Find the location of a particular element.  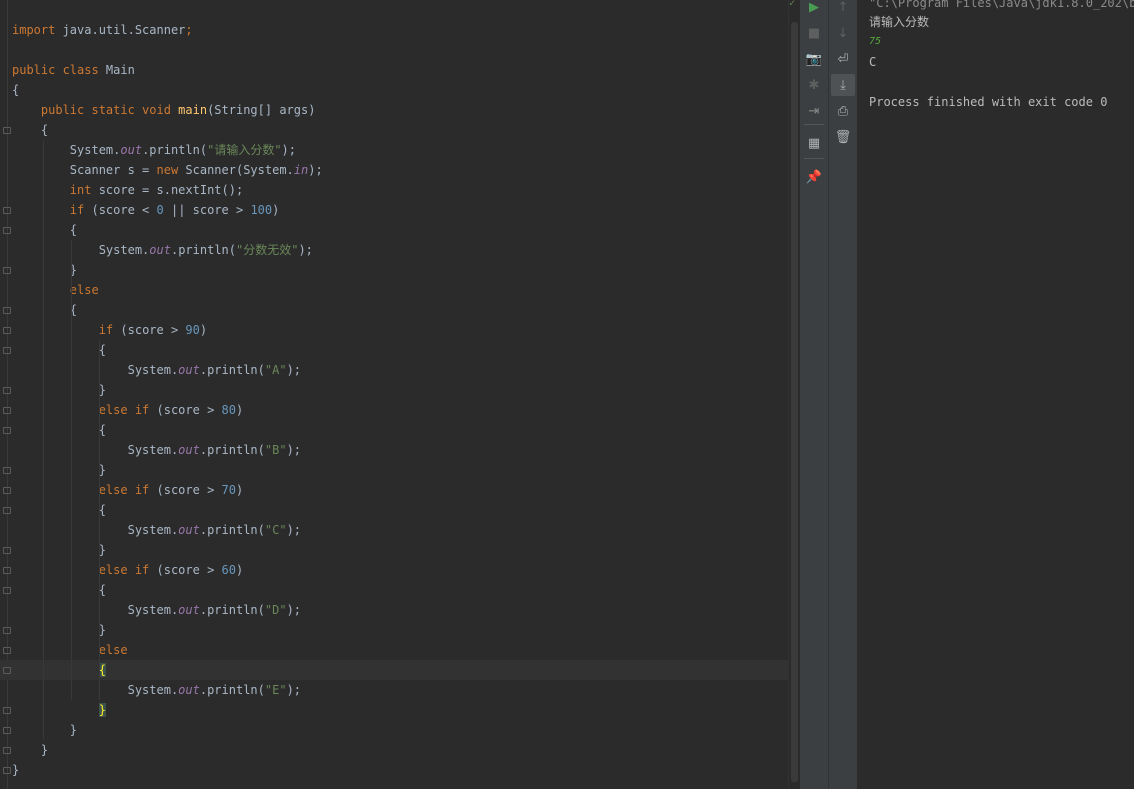

clear-all-button: 🗑 is located at coordinates (843, 137).